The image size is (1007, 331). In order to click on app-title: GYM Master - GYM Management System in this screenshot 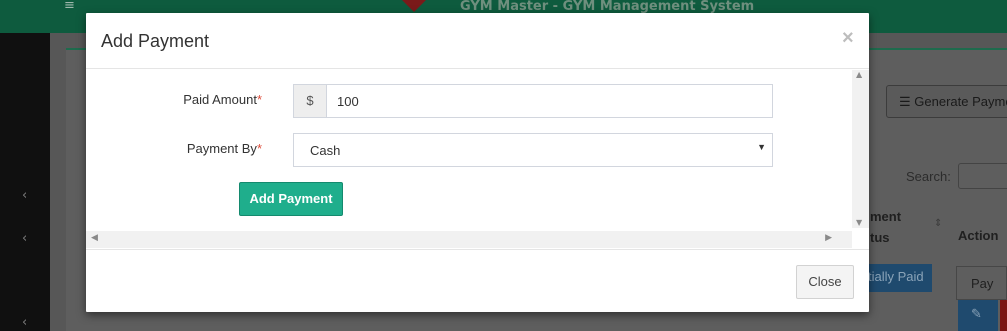, I will do `click(607, 7)`.